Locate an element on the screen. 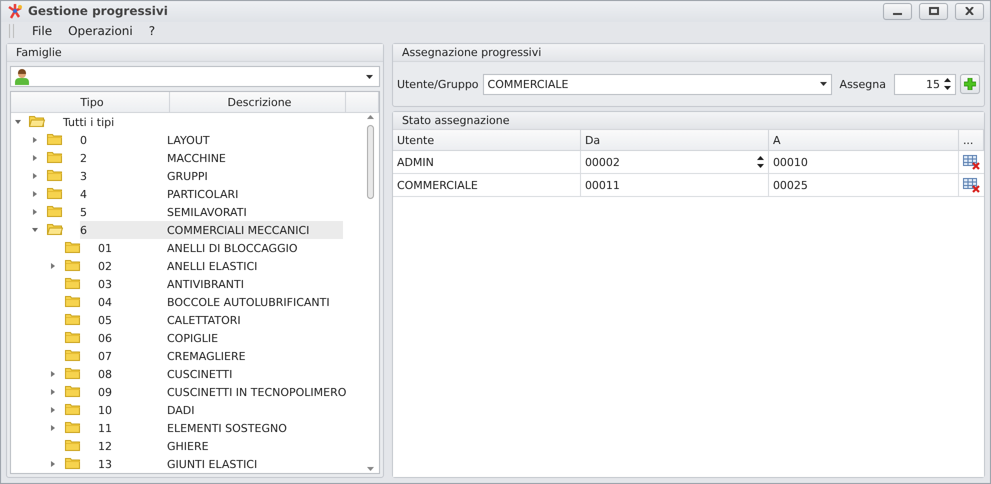  tree-type-text: 09 is located at coordinates (105, 392).